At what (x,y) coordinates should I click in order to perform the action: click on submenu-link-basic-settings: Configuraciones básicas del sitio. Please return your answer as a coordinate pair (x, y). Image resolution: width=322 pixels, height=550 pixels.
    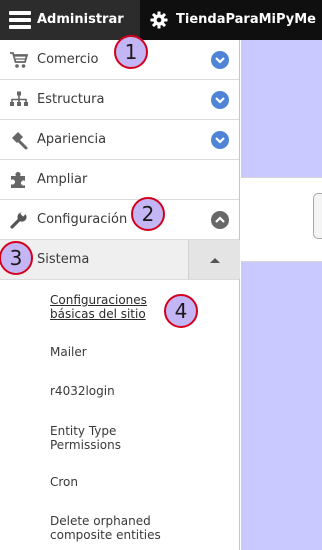
    Looking at the image, I should click on (110, 307).